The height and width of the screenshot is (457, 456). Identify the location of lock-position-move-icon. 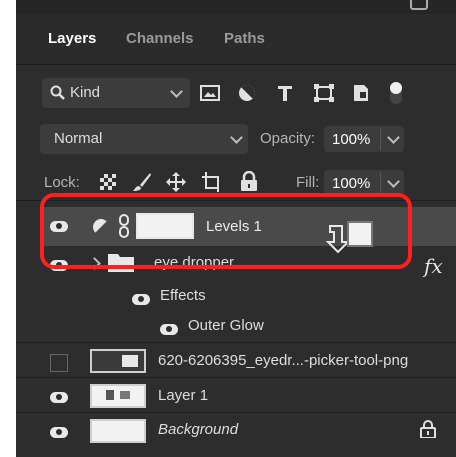
(176, 182).